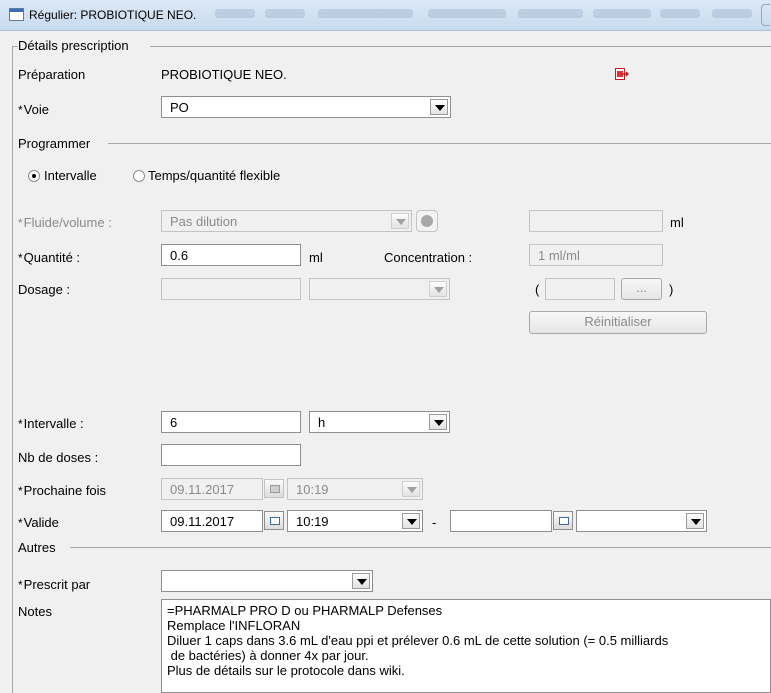 The image size is (771, 693). What do you see at coordinates (139, 176) in the screenshot?
I see `radio-flexible` at bounding box center [139, 176].